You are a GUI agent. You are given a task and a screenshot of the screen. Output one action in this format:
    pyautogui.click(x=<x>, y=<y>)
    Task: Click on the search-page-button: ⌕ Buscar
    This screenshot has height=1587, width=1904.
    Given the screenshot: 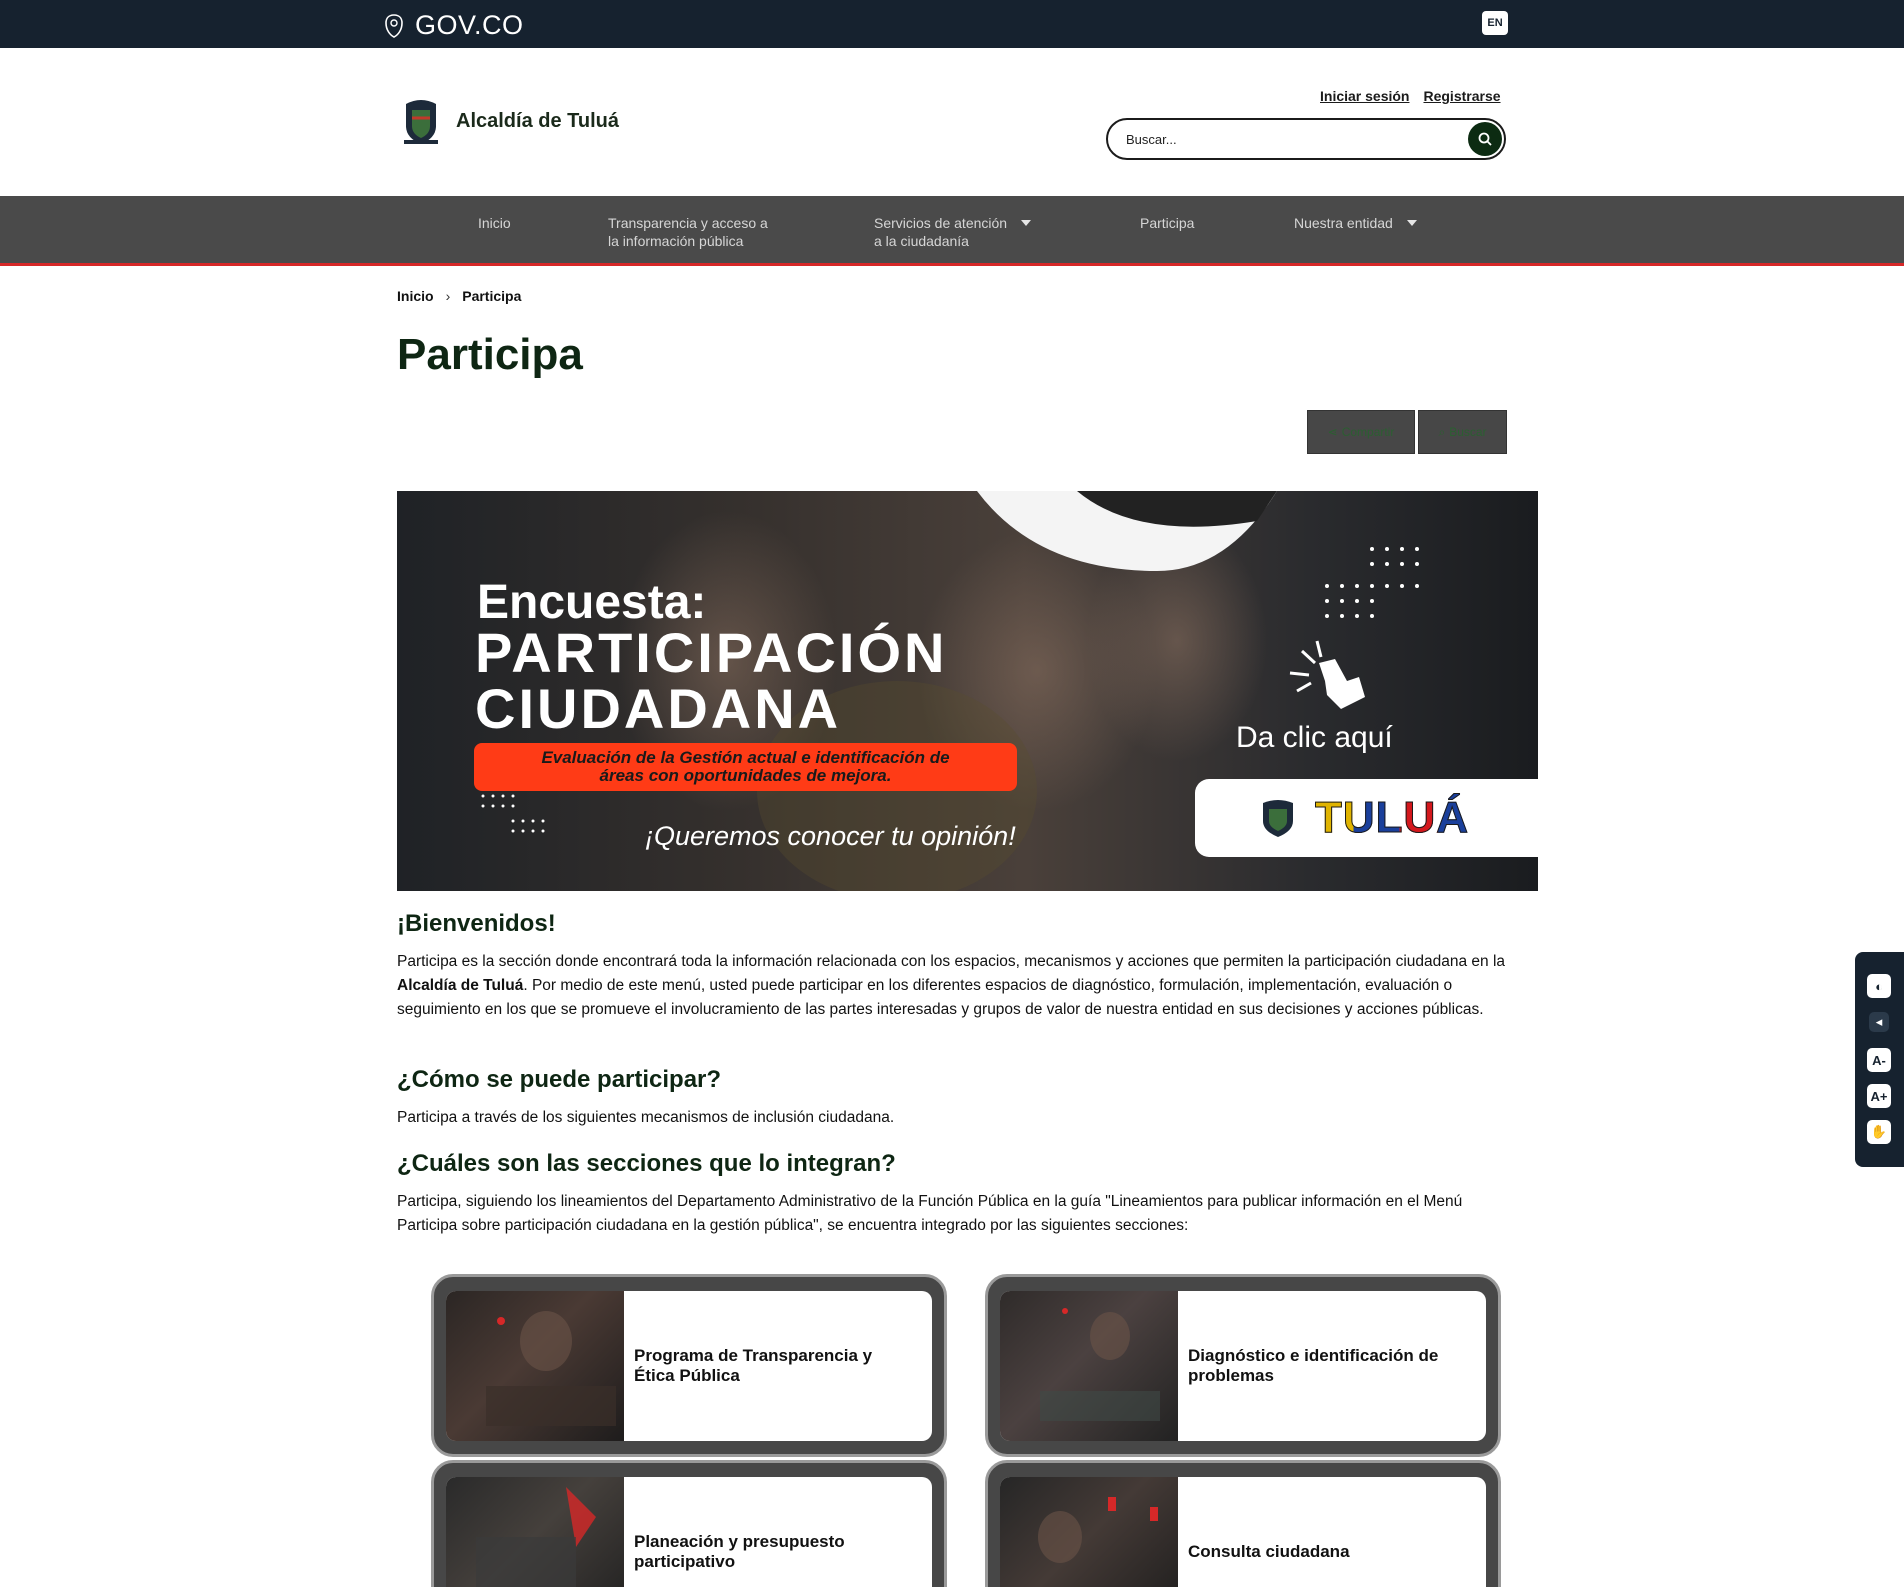 What is the action you would take?
    pyautogui.click(x=1462, y=432)
    